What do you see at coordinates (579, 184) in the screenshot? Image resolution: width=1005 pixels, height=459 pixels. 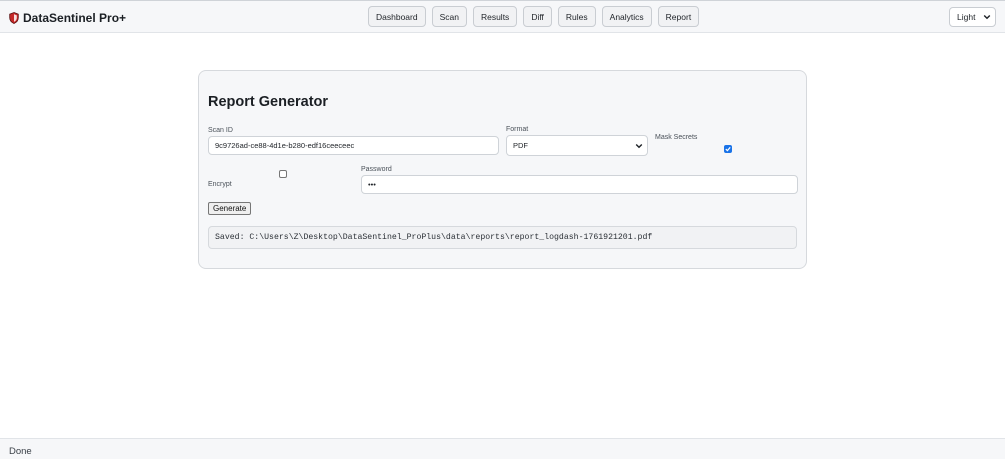 I see `password-input: •••` at bounding box center [579, 184].